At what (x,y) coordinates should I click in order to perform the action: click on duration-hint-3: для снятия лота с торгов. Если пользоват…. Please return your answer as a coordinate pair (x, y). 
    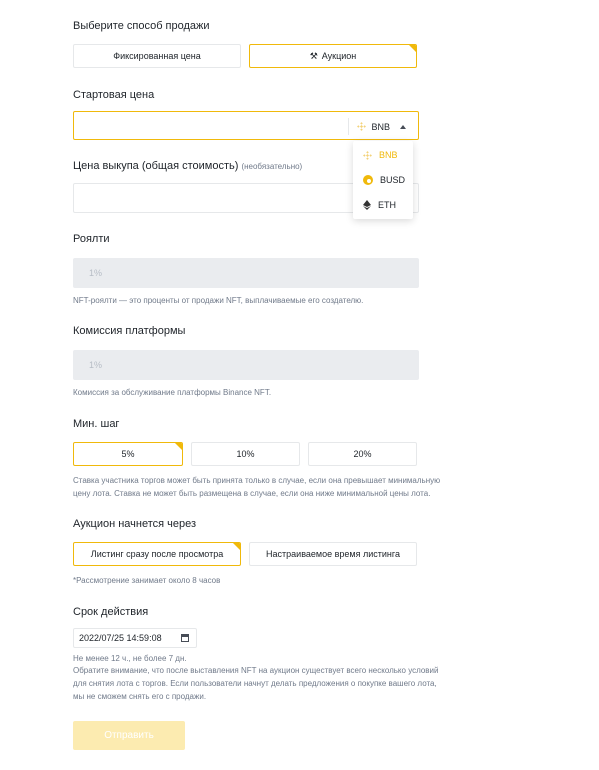
    Looking at the image, I should click on (255, 683).